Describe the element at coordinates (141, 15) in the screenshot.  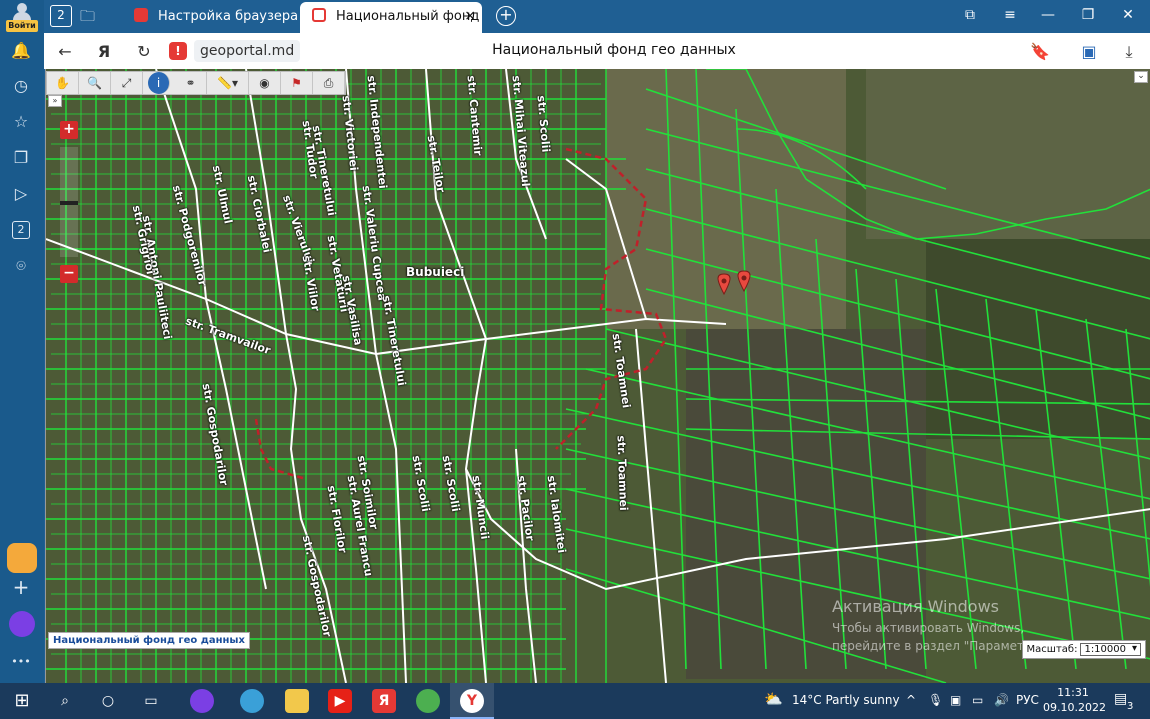
I see `yandex-favicon-icon` at that location.